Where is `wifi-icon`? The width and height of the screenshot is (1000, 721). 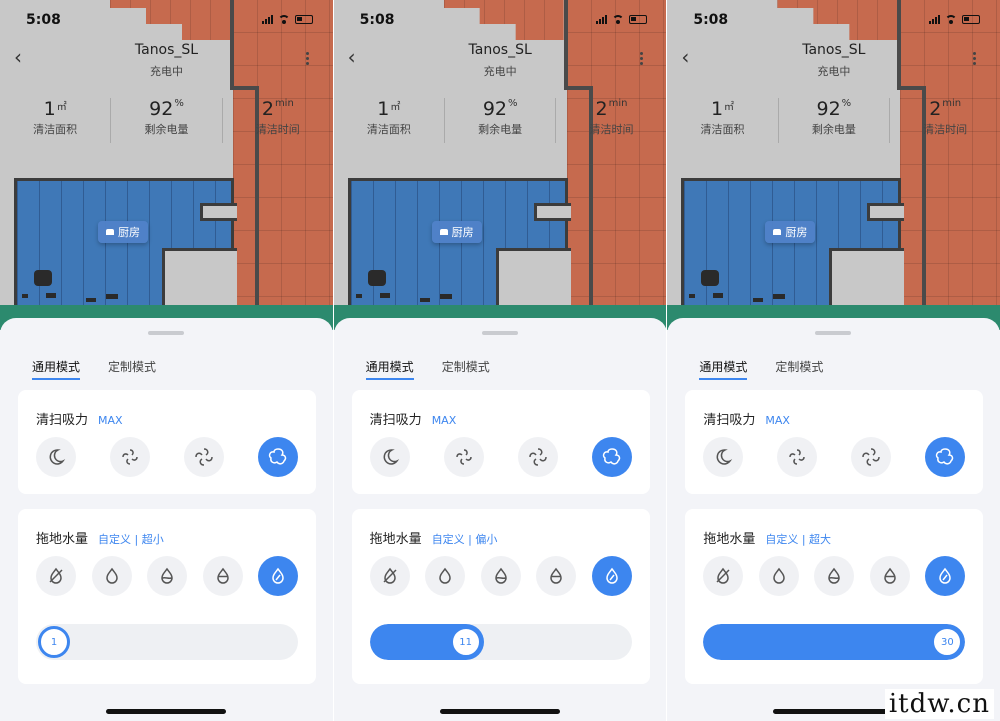 wifi-icon is located at coordinates (951, 19).